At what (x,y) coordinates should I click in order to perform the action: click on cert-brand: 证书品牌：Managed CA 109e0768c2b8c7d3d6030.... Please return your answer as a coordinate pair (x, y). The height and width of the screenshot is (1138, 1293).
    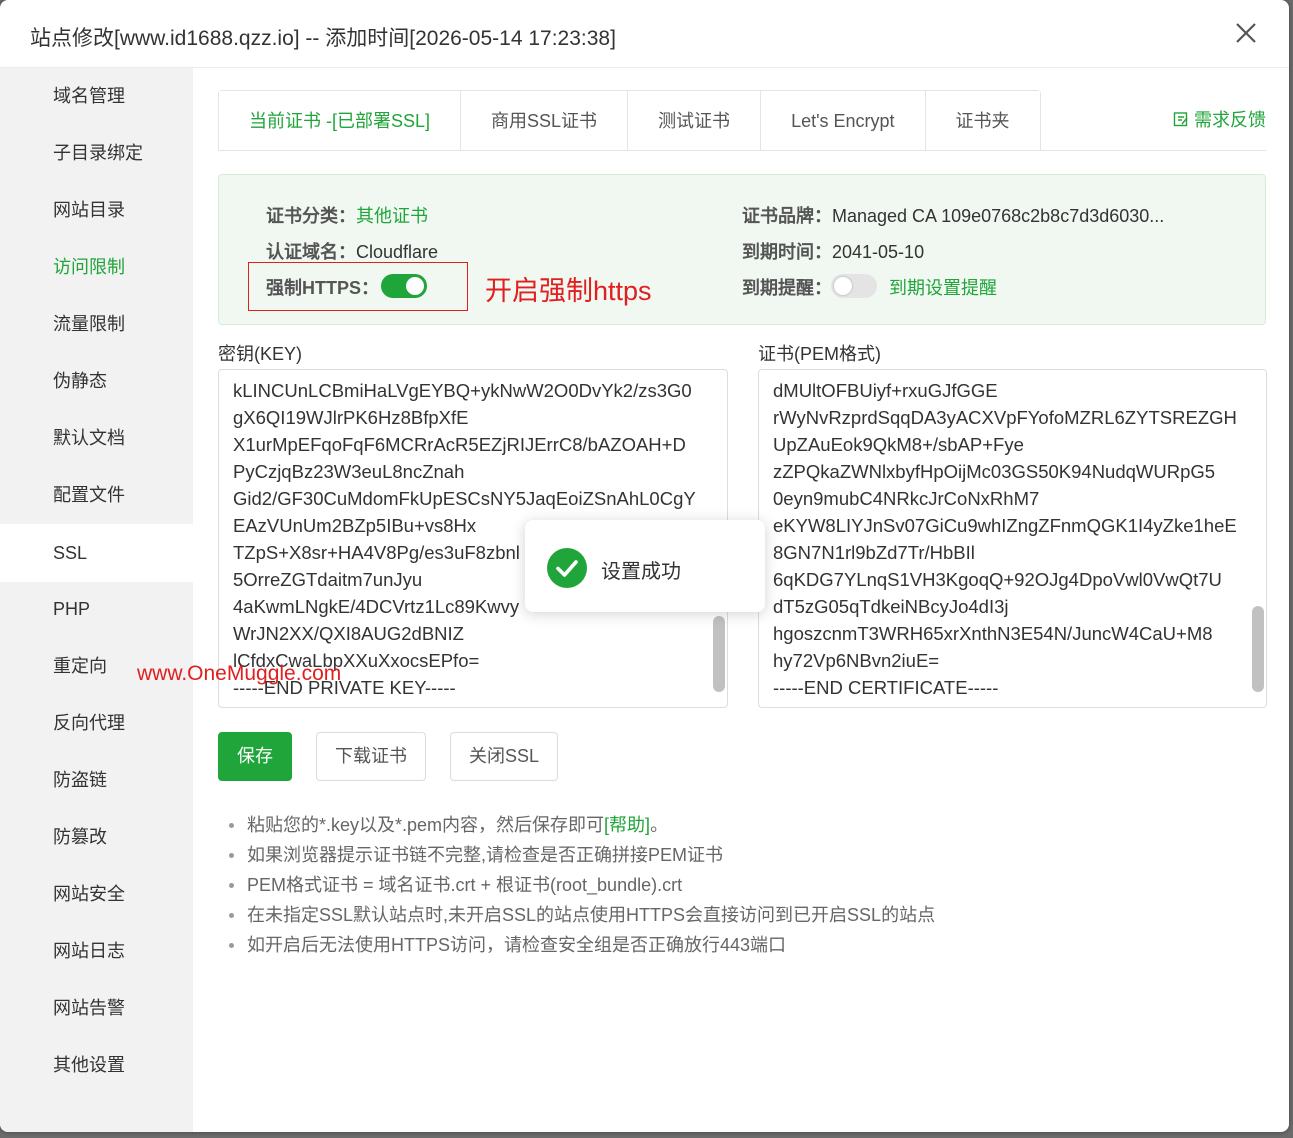
    Looking at the image, I should click on (953, 215).